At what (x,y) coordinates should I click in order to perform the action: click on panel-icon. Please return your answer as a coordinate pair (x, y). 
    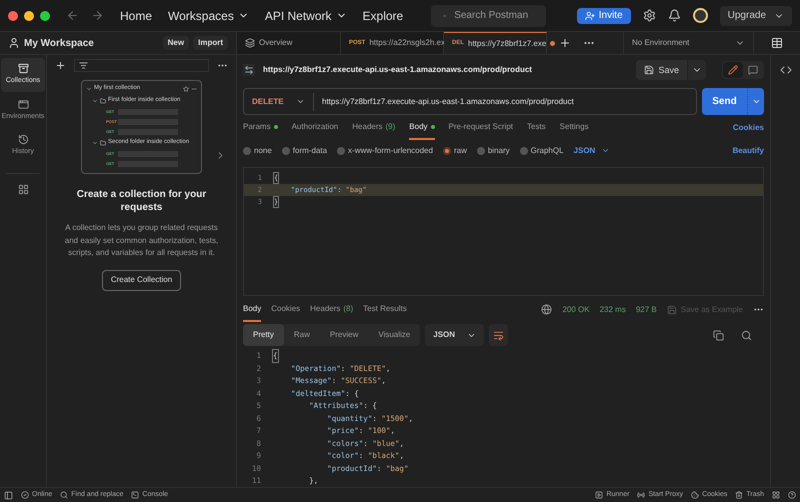
    Looking at the image, I should click on (8, 495).